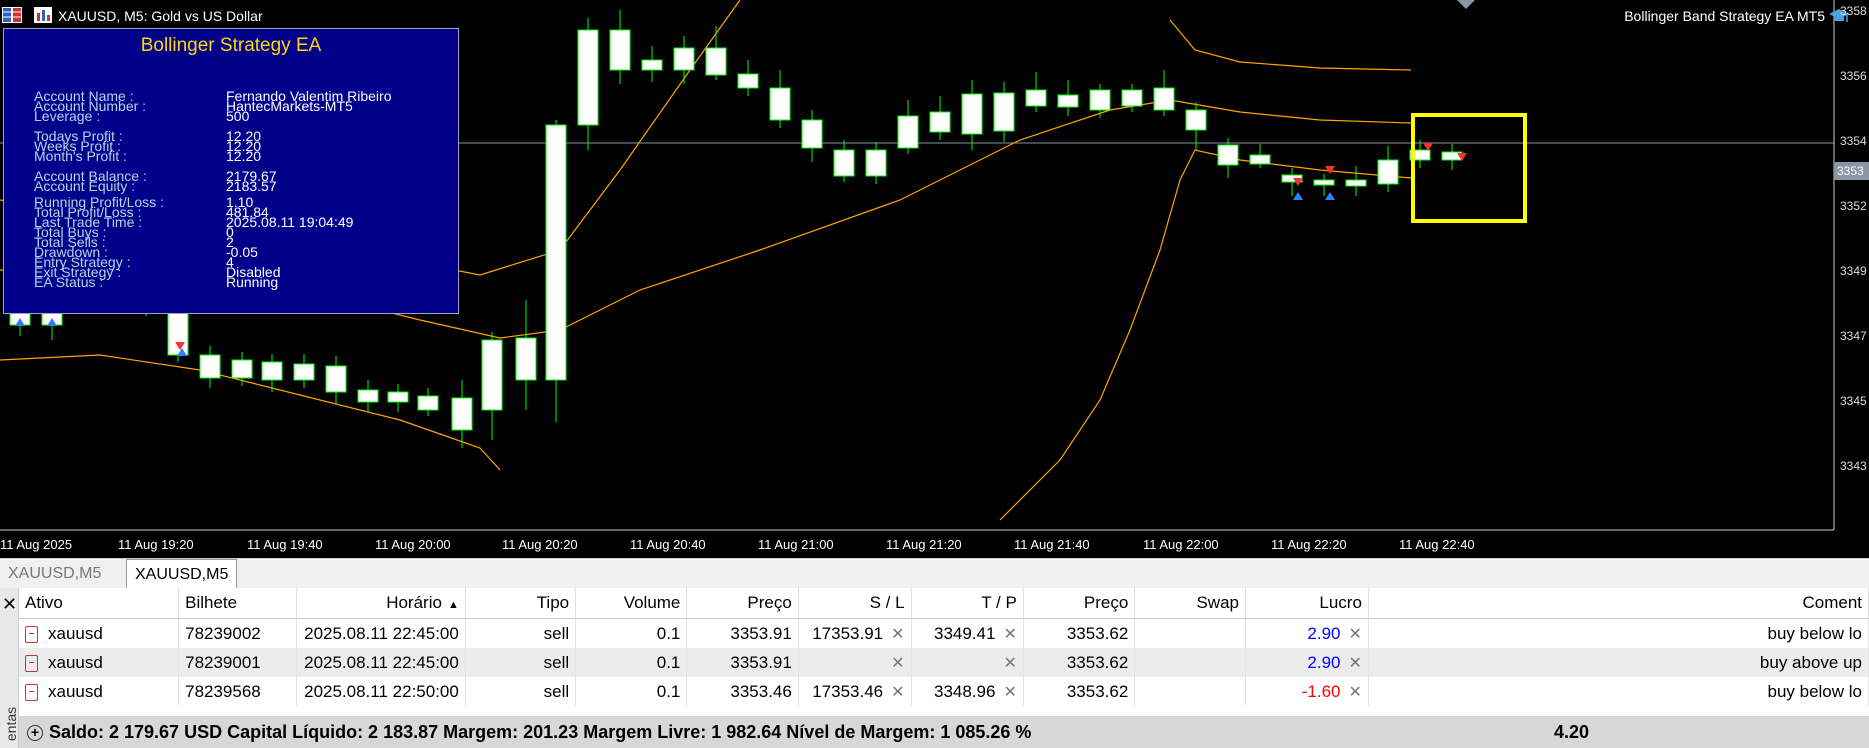 The image size is (1869, 748). Describe the element at coordinates (855, 691) in the screenshot. I see `cell-sl: 17353.46 ✕` at that location.